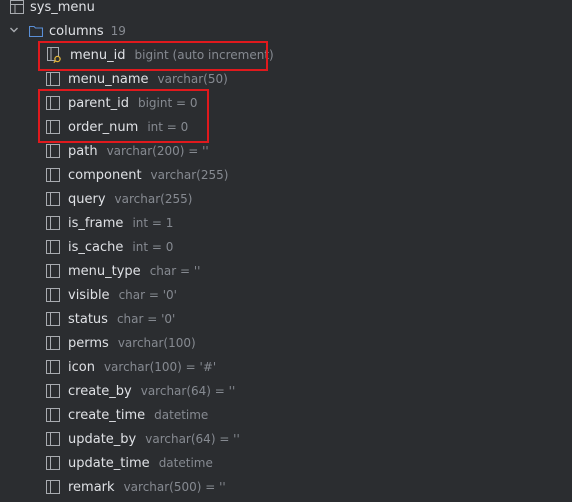 This screenshot has width=572, height=502. Describe the element at coordinates (143, 439) in the screenshot. I see `column-row: update_by varchar(64) = ''` at that location.